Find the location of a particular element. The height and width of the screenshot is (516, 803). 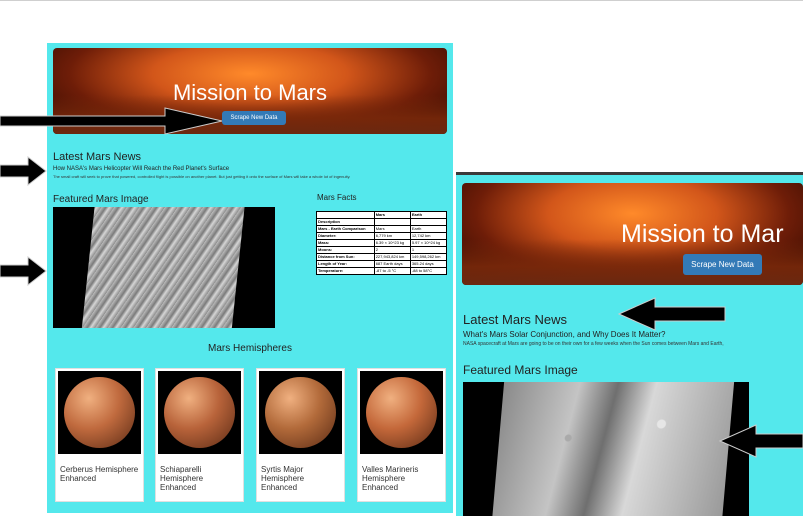

facts-cell: Moons: is located at coordinates (345, 250).